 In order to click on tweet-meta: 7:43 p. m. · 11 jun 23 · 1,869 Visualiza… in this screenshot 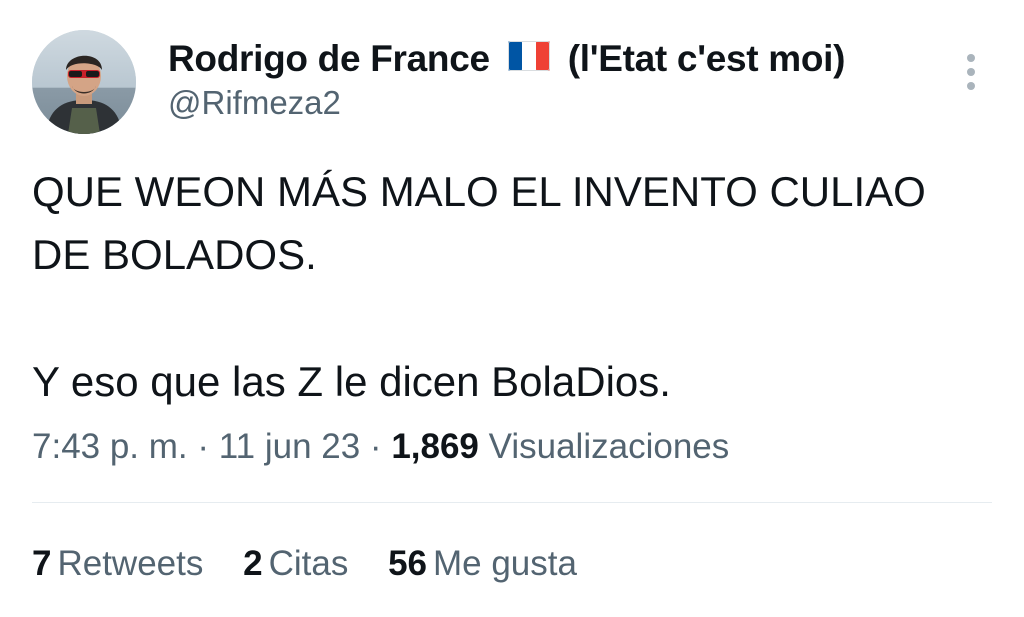, I will do `click(380, 447)`.